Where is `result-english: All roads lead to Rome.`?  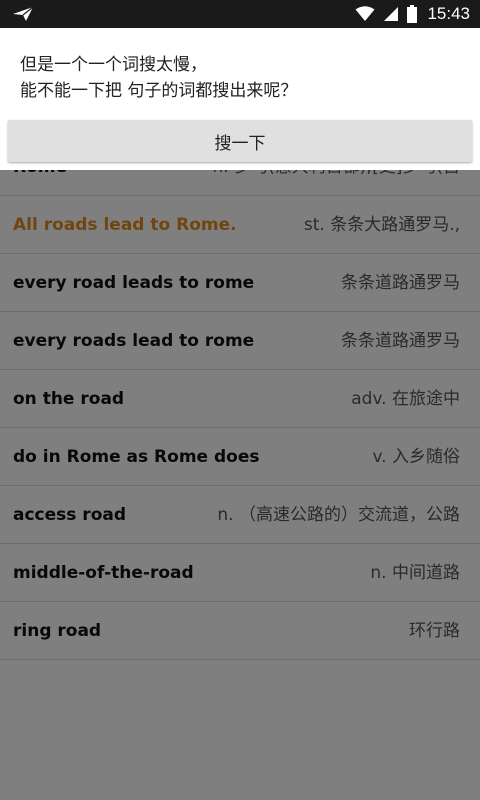 result-english: All roads lead to Rome. is located at coordinates (125, 225).